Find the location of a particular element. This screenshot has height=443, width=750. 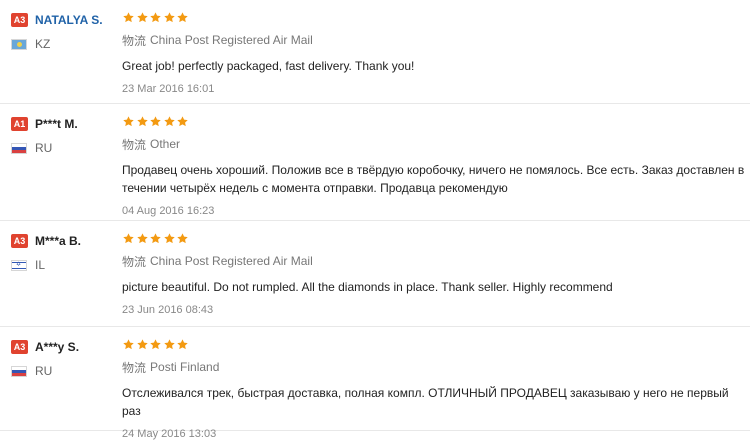

review-date: 23 Jun 2016 08:43 is located at coordinates (168, 310).